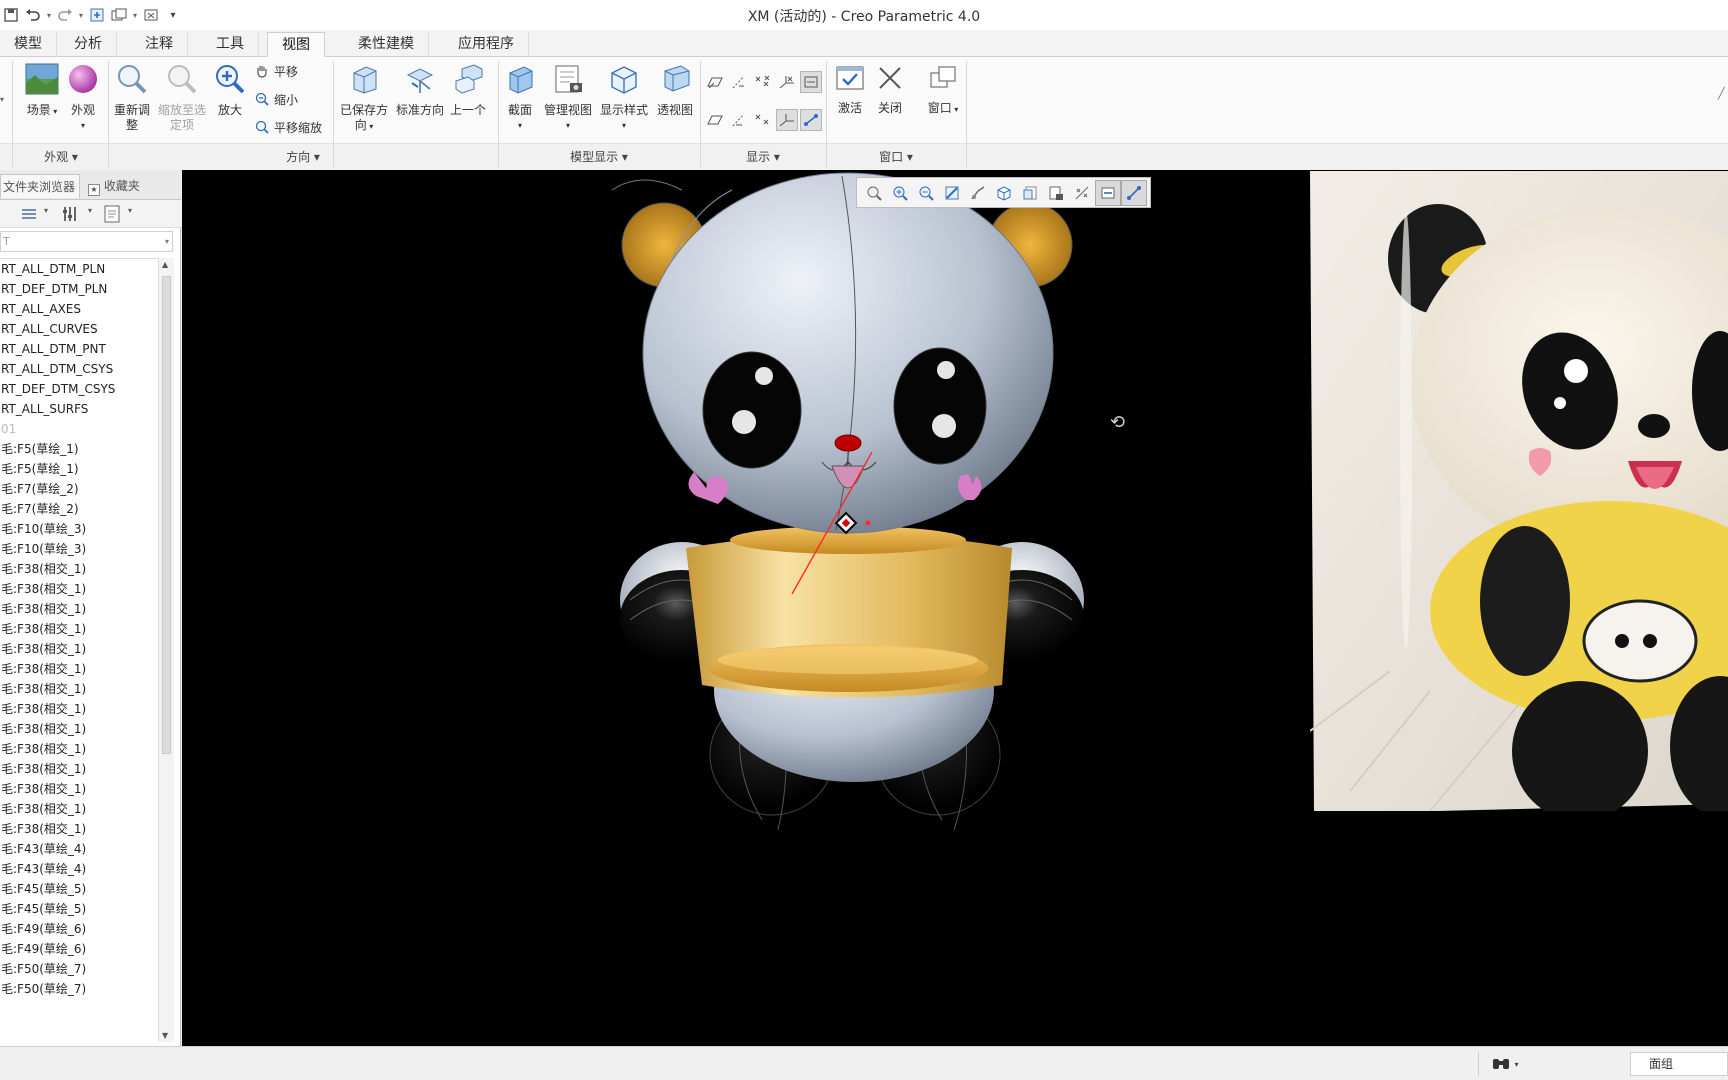 The height and width of the screenshot is (1080, 1728). What do you see at coordinates (132, 98) in the screenshot?
I see `refit-button: 重新调 整` at bounding box center [132, 98].